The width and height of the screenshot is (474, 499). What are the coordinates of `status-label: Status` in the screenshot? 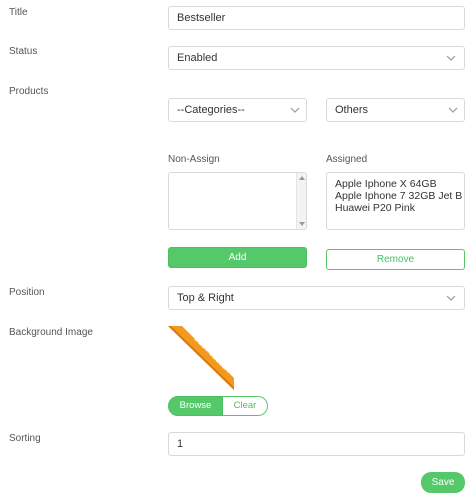 It's located at (23, 51).